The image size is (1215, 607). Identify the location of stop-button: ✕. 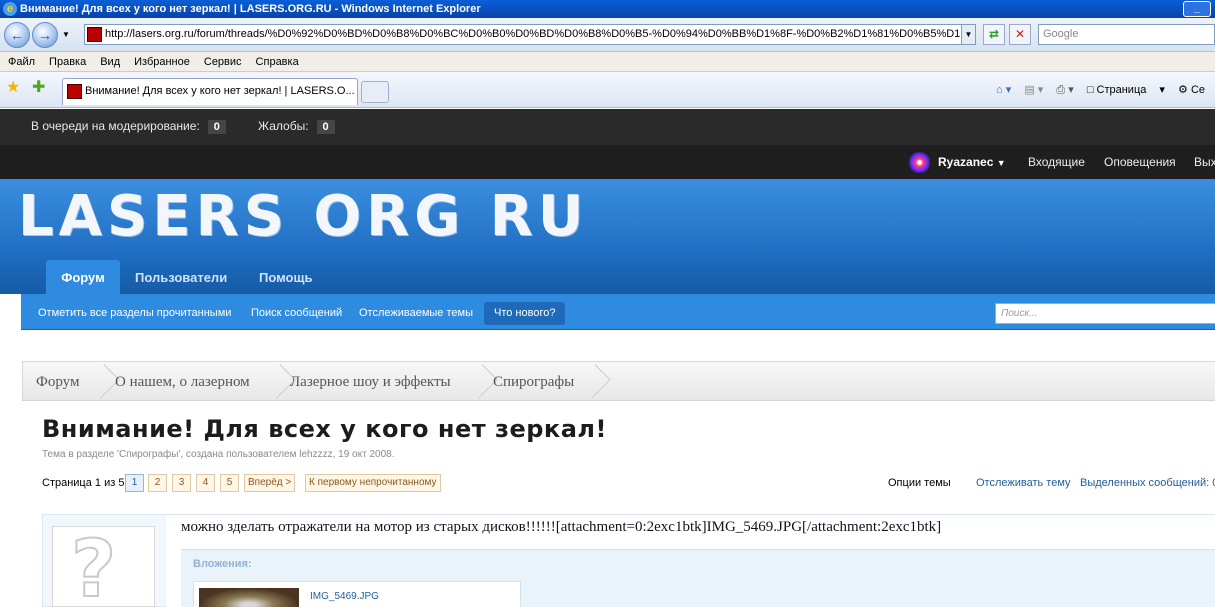
(1020, 34).